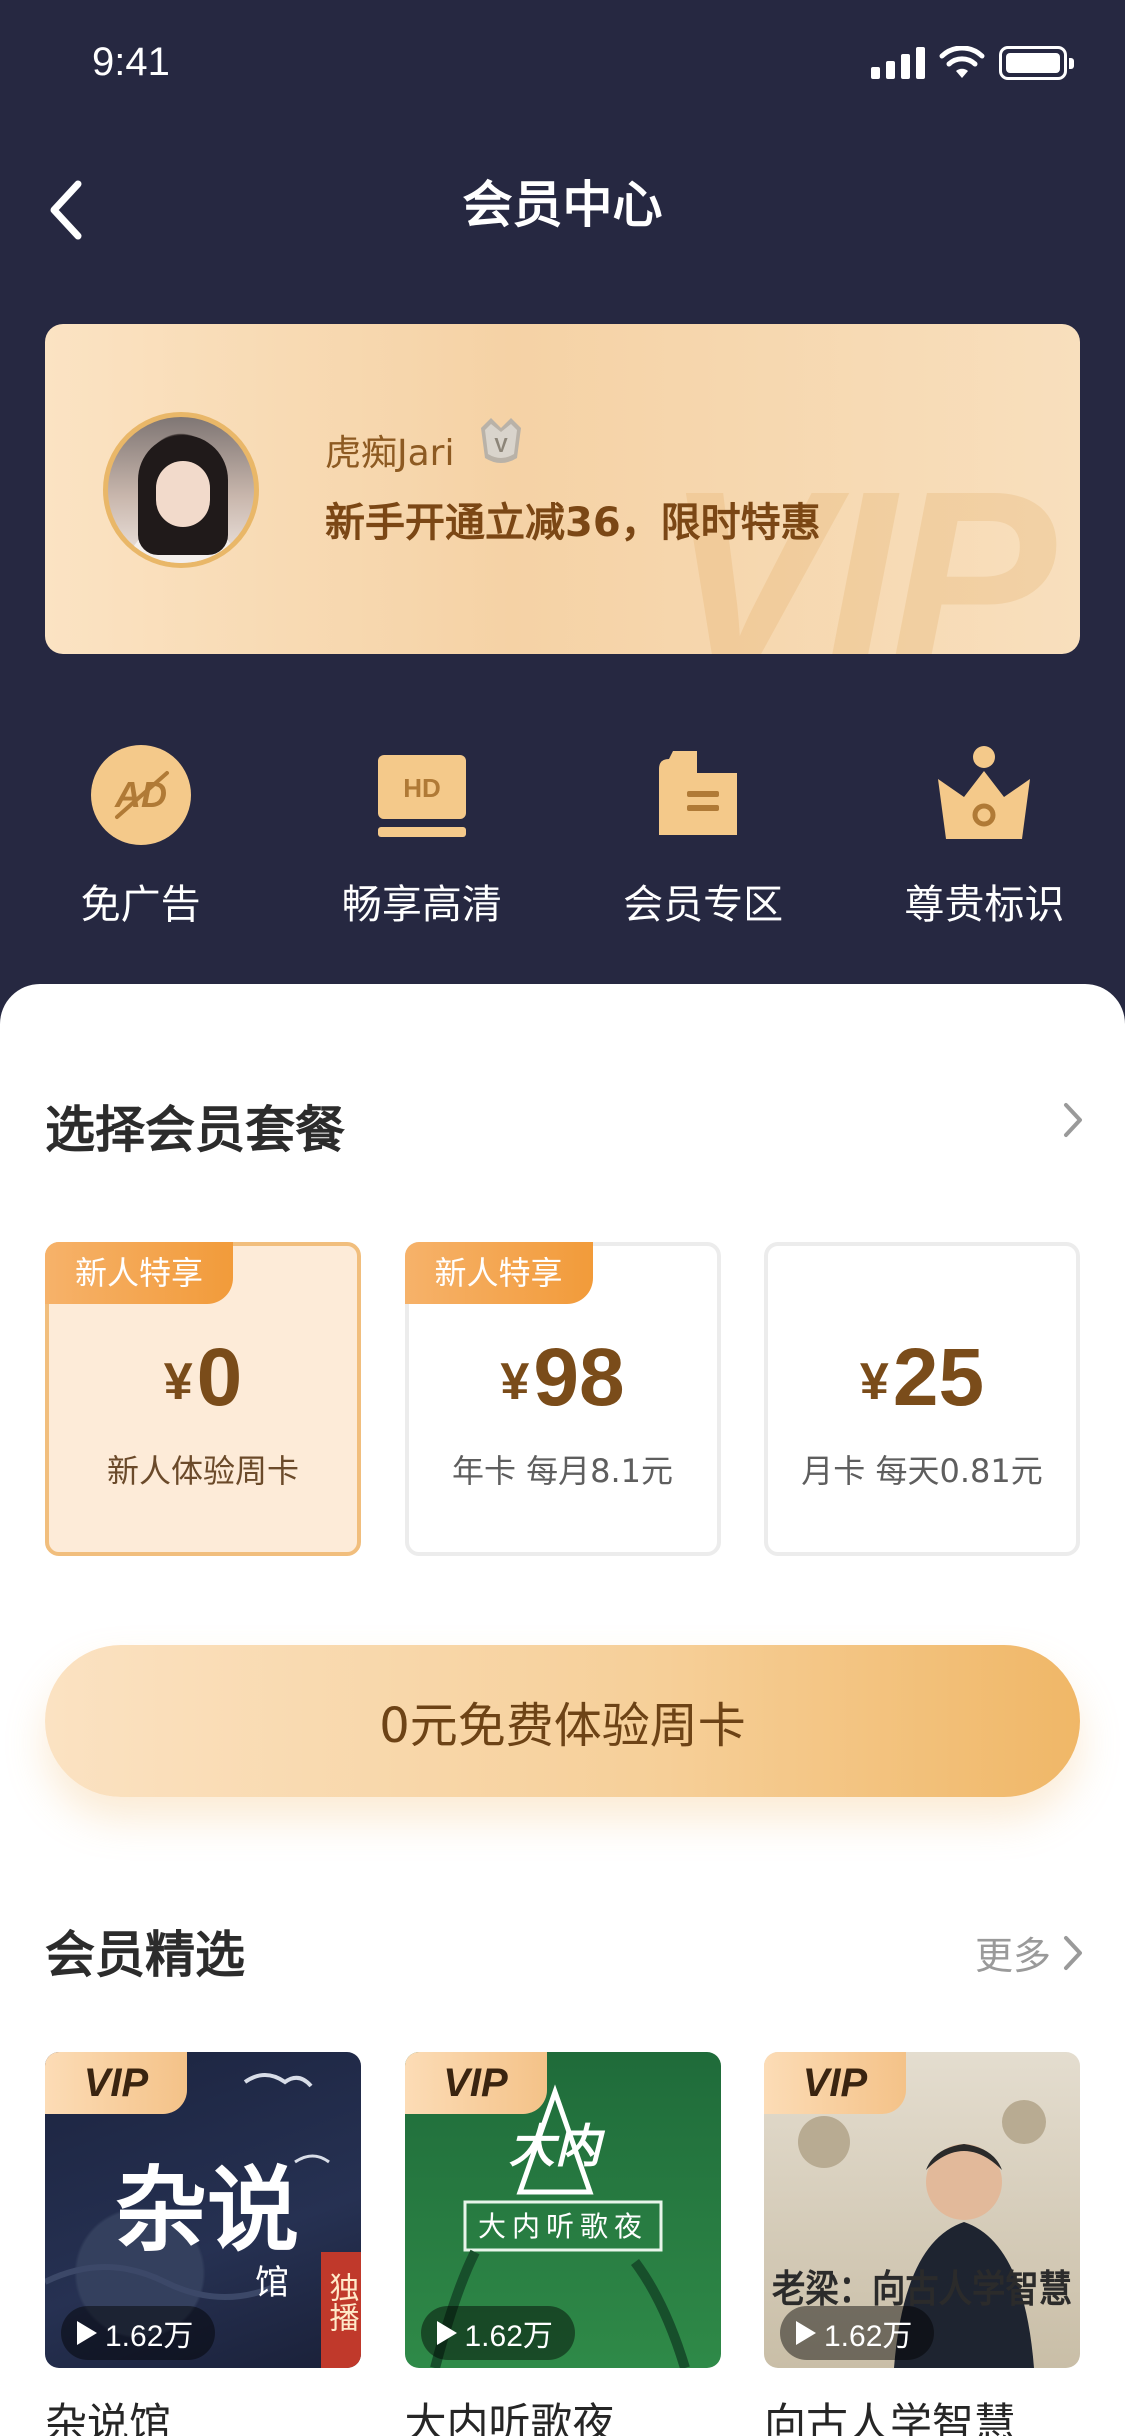 Image resolution: width=1125 pixels, height=2436 pixels. I want to click on svg-text: 独播, so click(342, 2302).